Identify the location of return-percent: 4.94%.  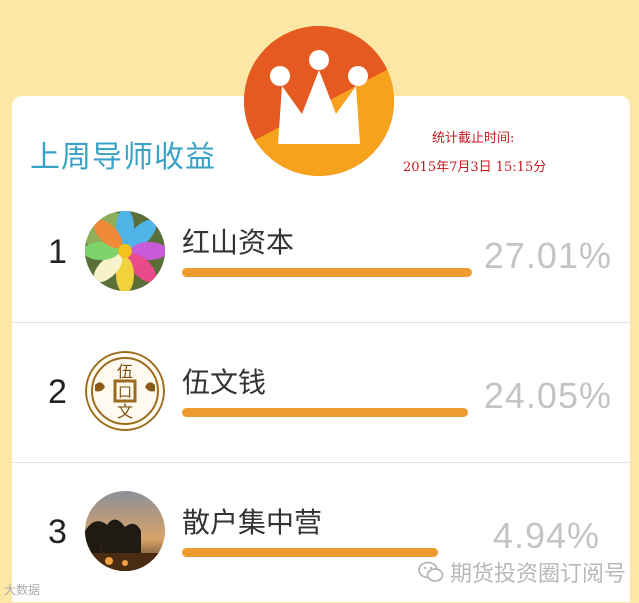
(546, 535).